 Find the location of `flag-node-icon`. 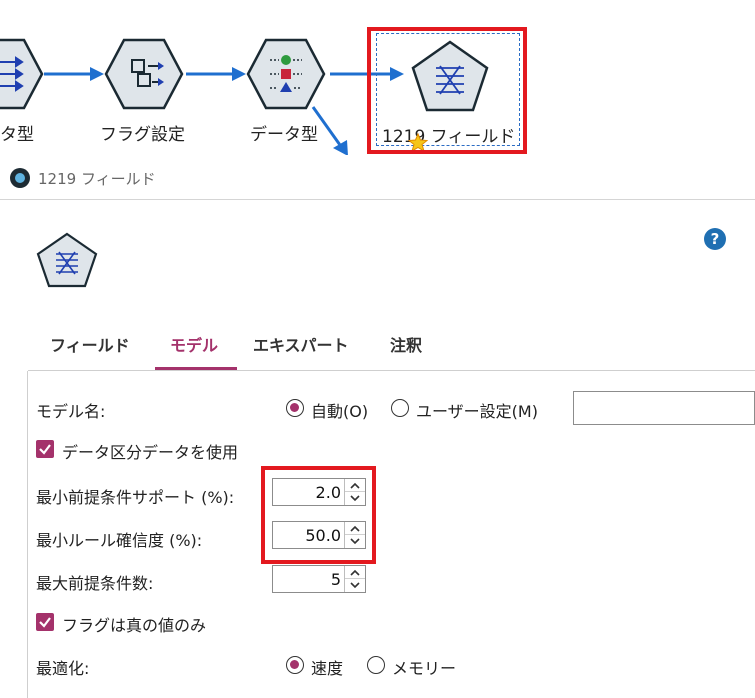

flag-node-icon is located at coordinates (144, 74).